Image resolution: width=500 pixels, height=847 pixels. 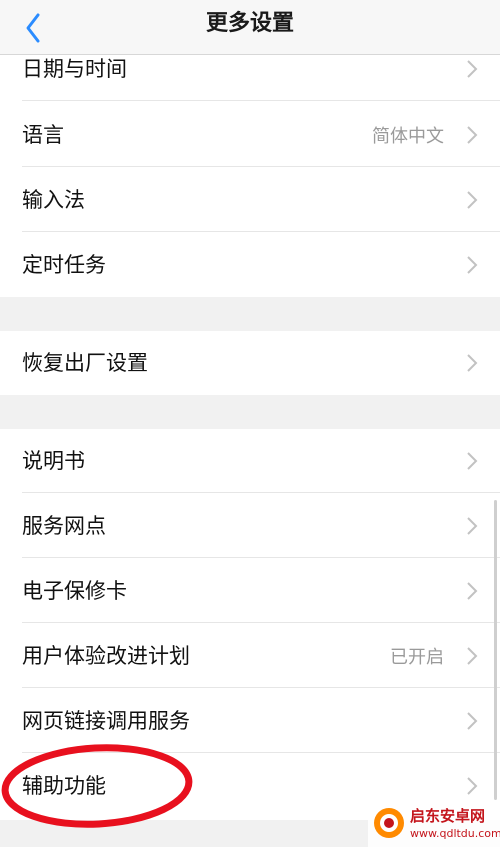 What do you see at coordinates (250, 656) in the screenshot?
I see `settings-row-user-experience-program: 用户体验改进计划 已开启` at bounding box center [250, 656].